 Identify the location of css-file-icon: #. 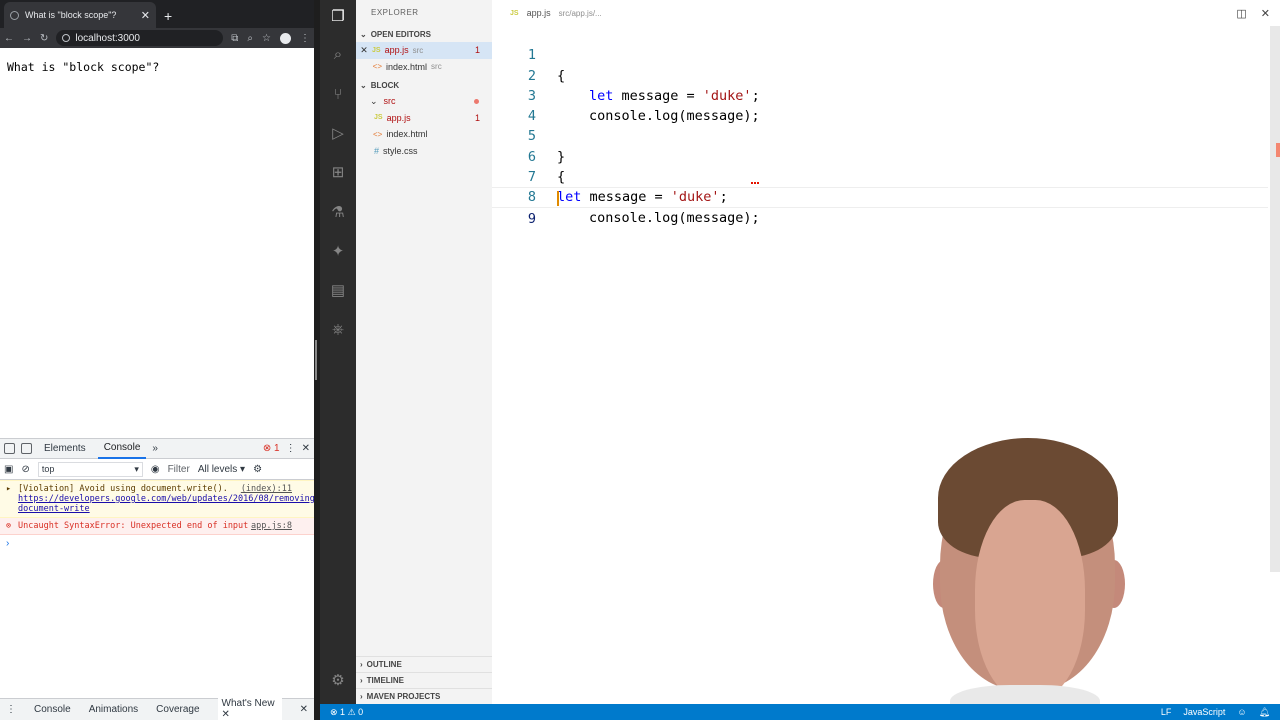
(377, 150).